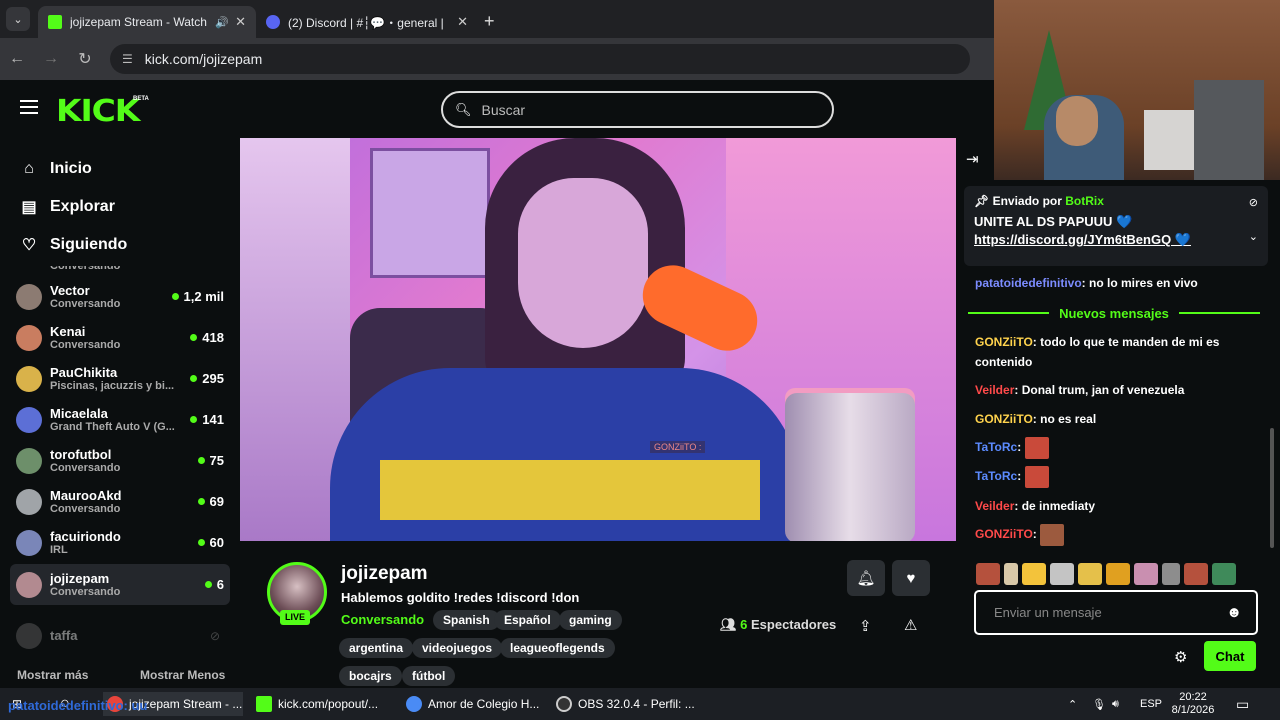 Image resolution: width=1280 pixels, height=720 pixels. Describe the element at coordinates (120, 460) in the screenshot. I see `sidebar-channel: torofutbol Conversando 75` at that location.